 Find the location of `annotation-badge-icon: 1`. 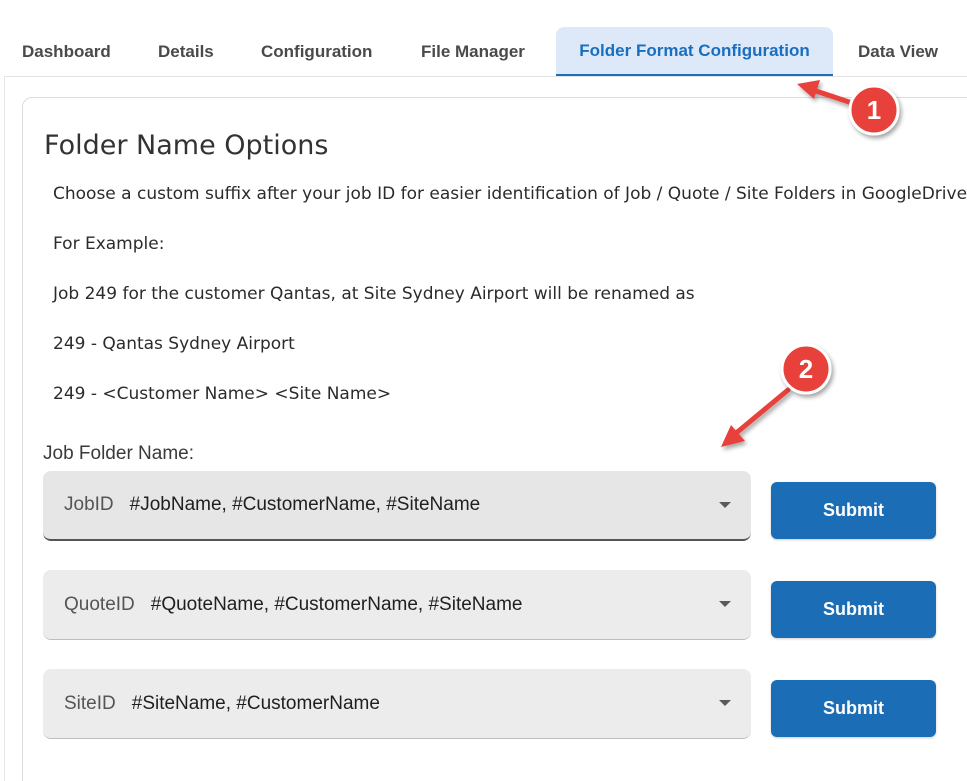

annotation-badge-icon: 1 is located at coordinates (874, 110).